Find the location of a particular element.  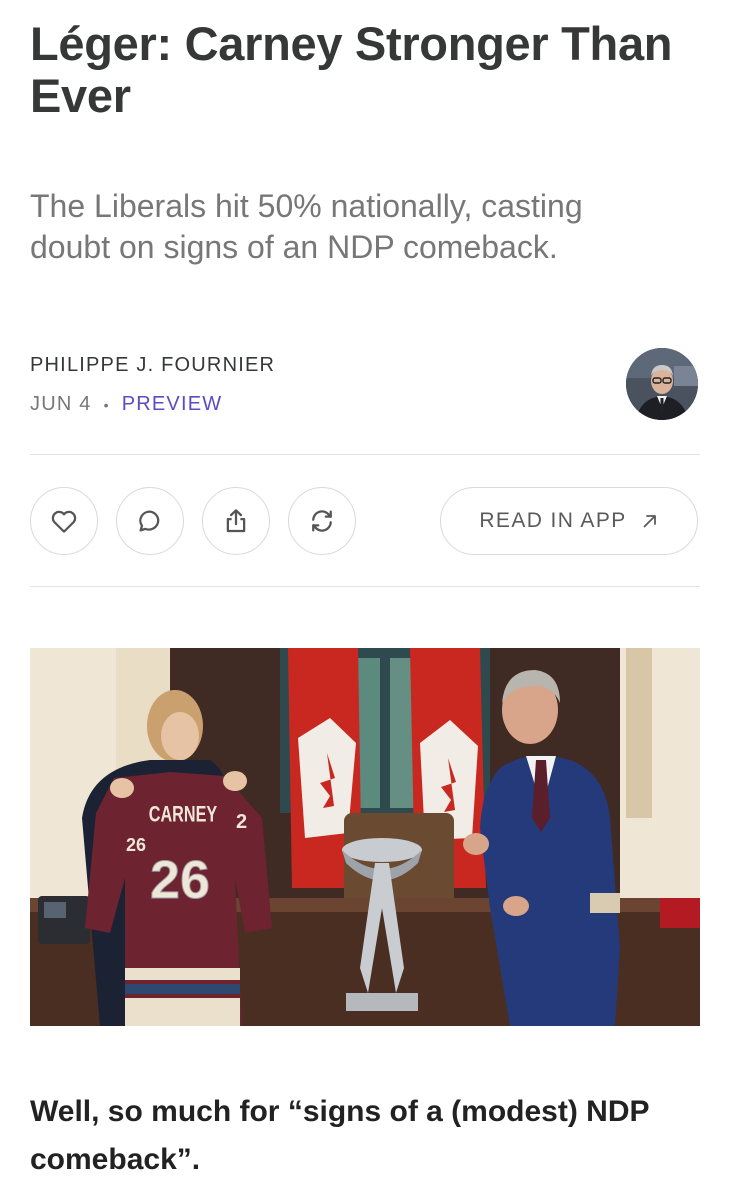

author-name: PHILIPPE J. FOURNIER is located at coordinates (152, 365).